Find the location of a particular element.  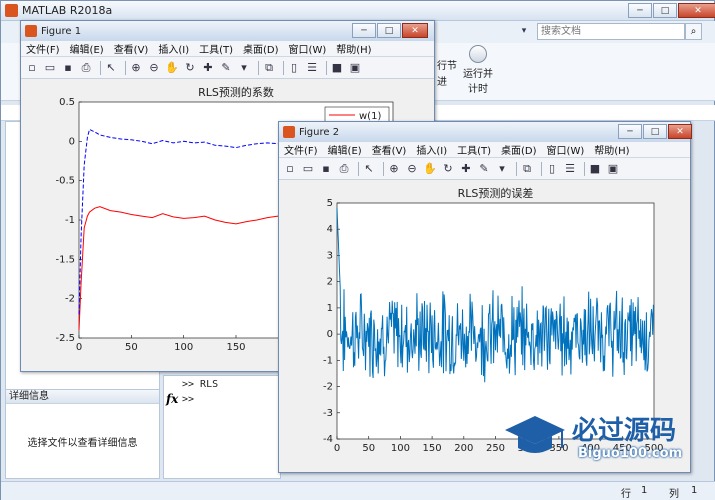

x-tick-label: 150 is located at coordinates (235, 347).